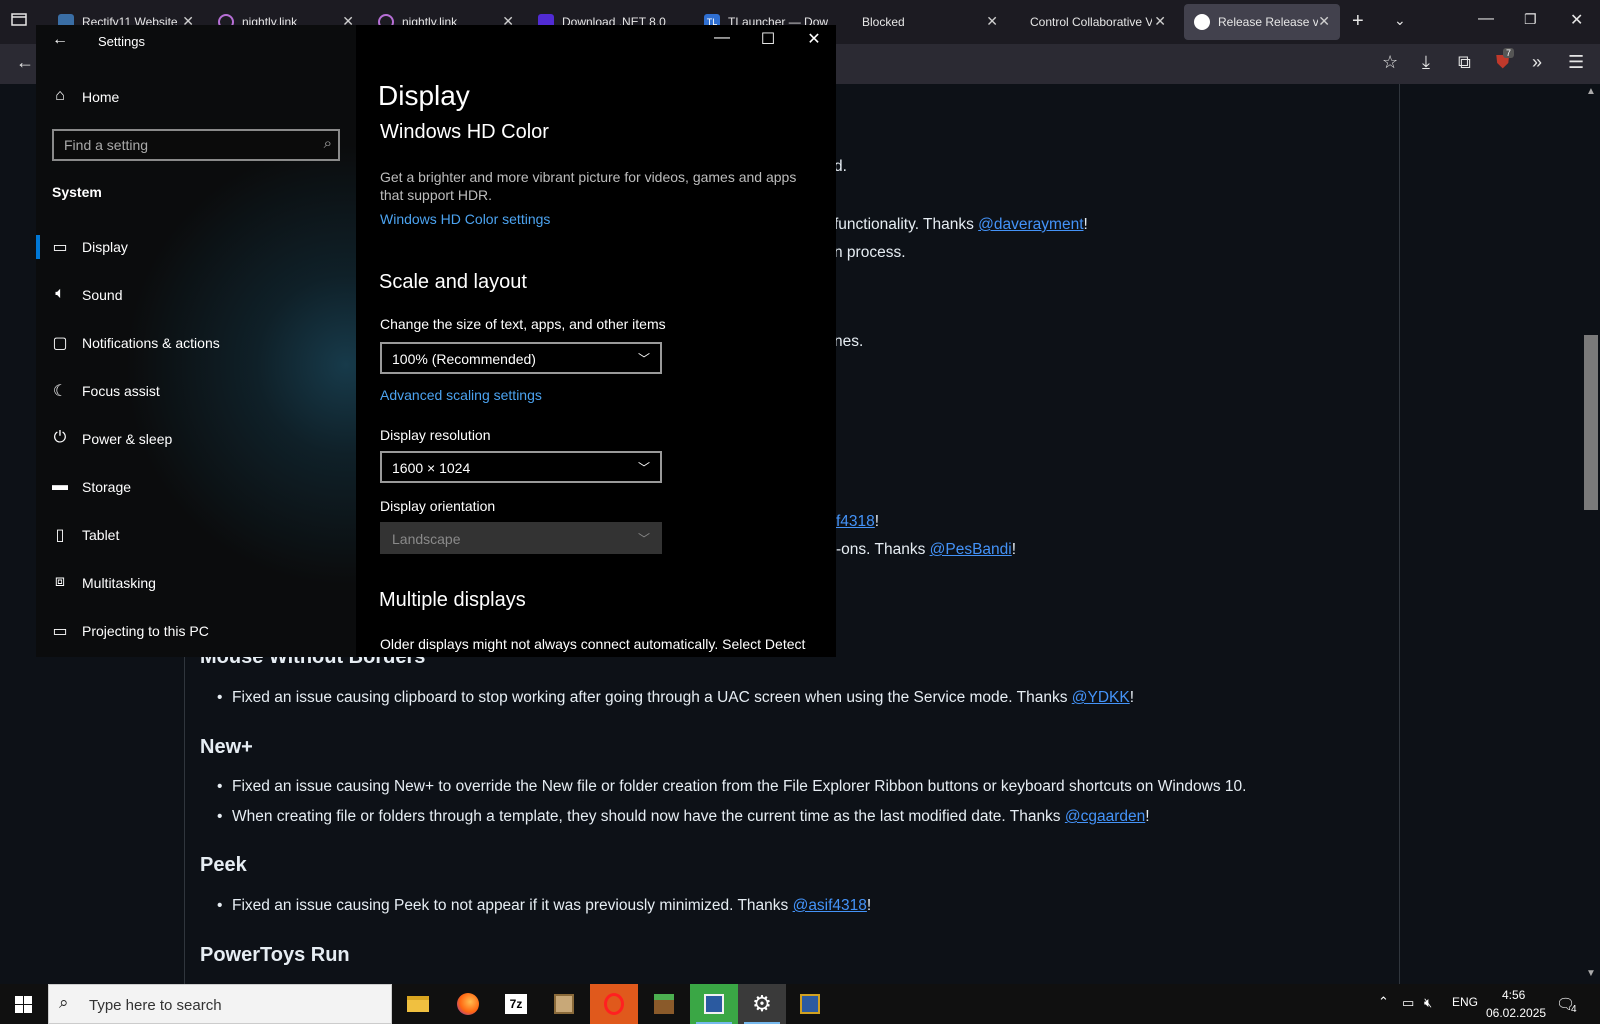  I want to click on user-link: @PesBandi, so click(971, 549).